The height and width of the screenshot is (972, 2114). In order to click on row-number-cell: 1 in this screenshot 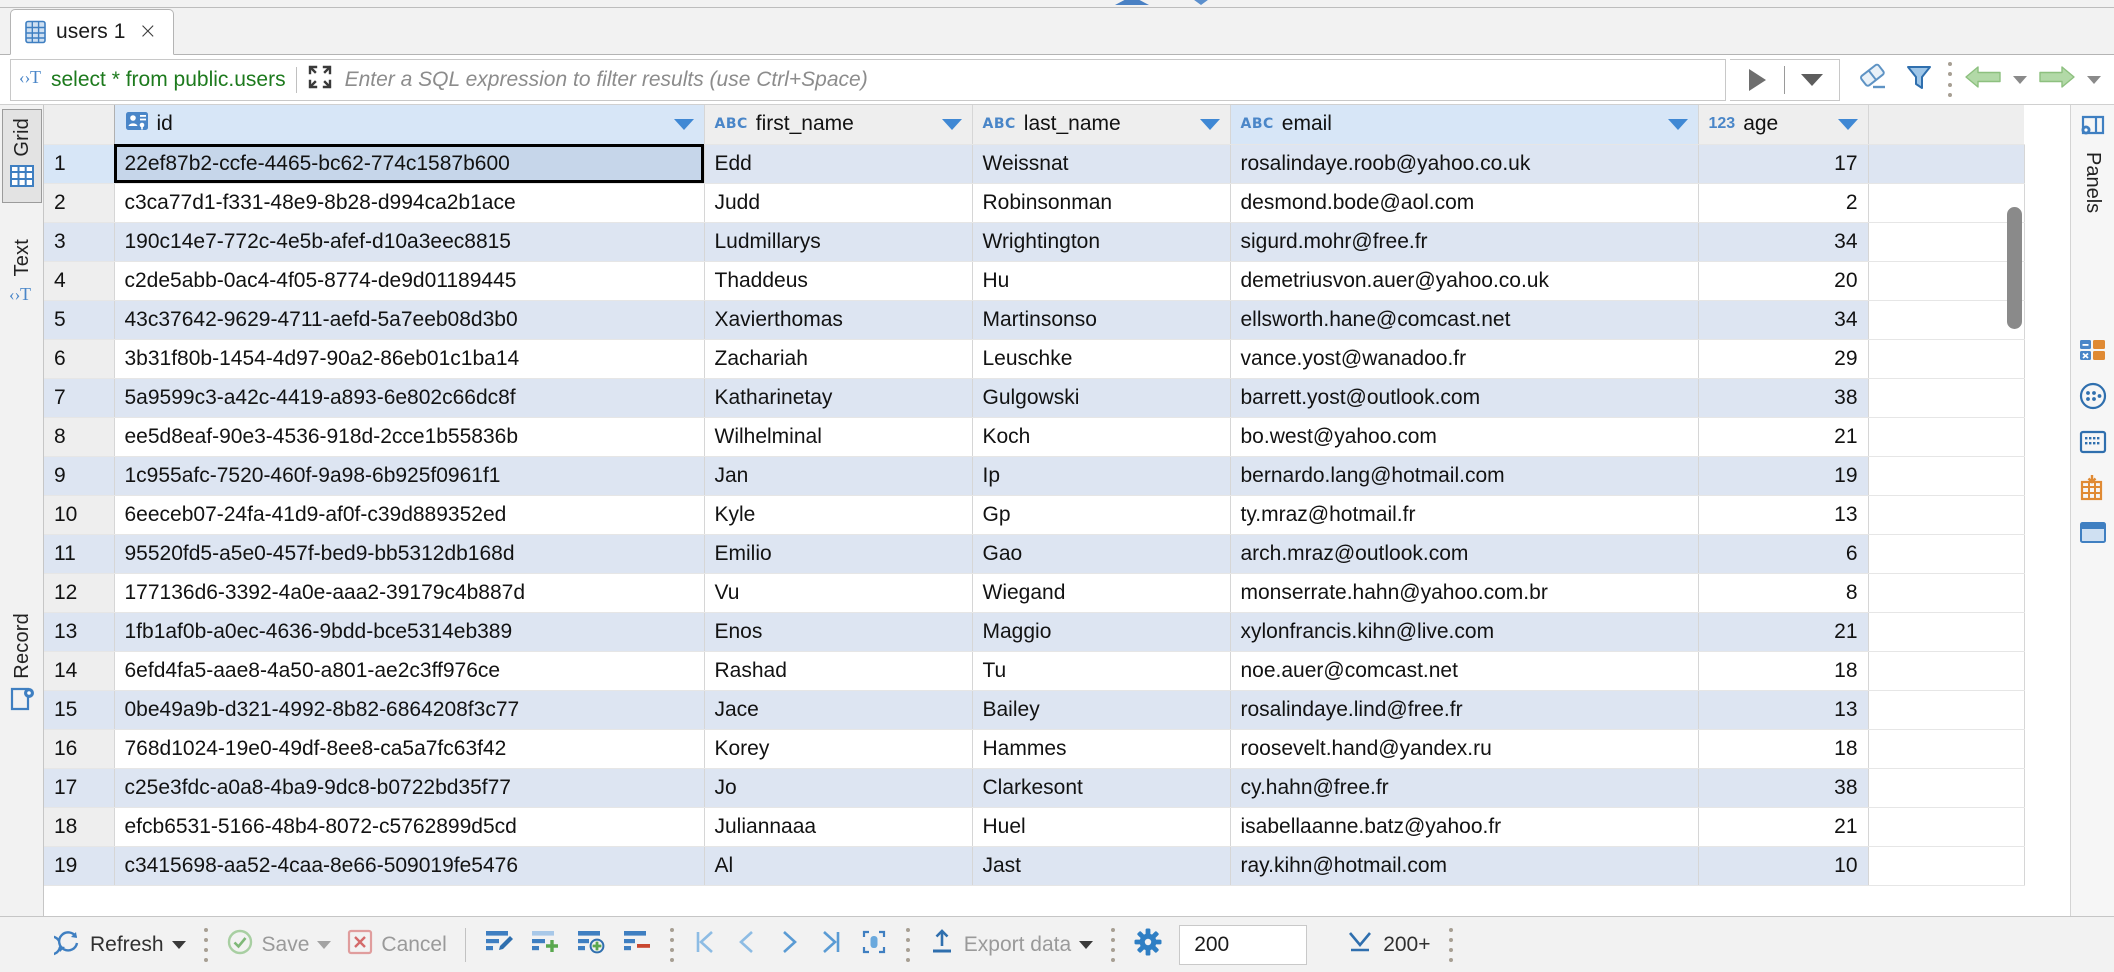, I will do `click(79, 164)`.